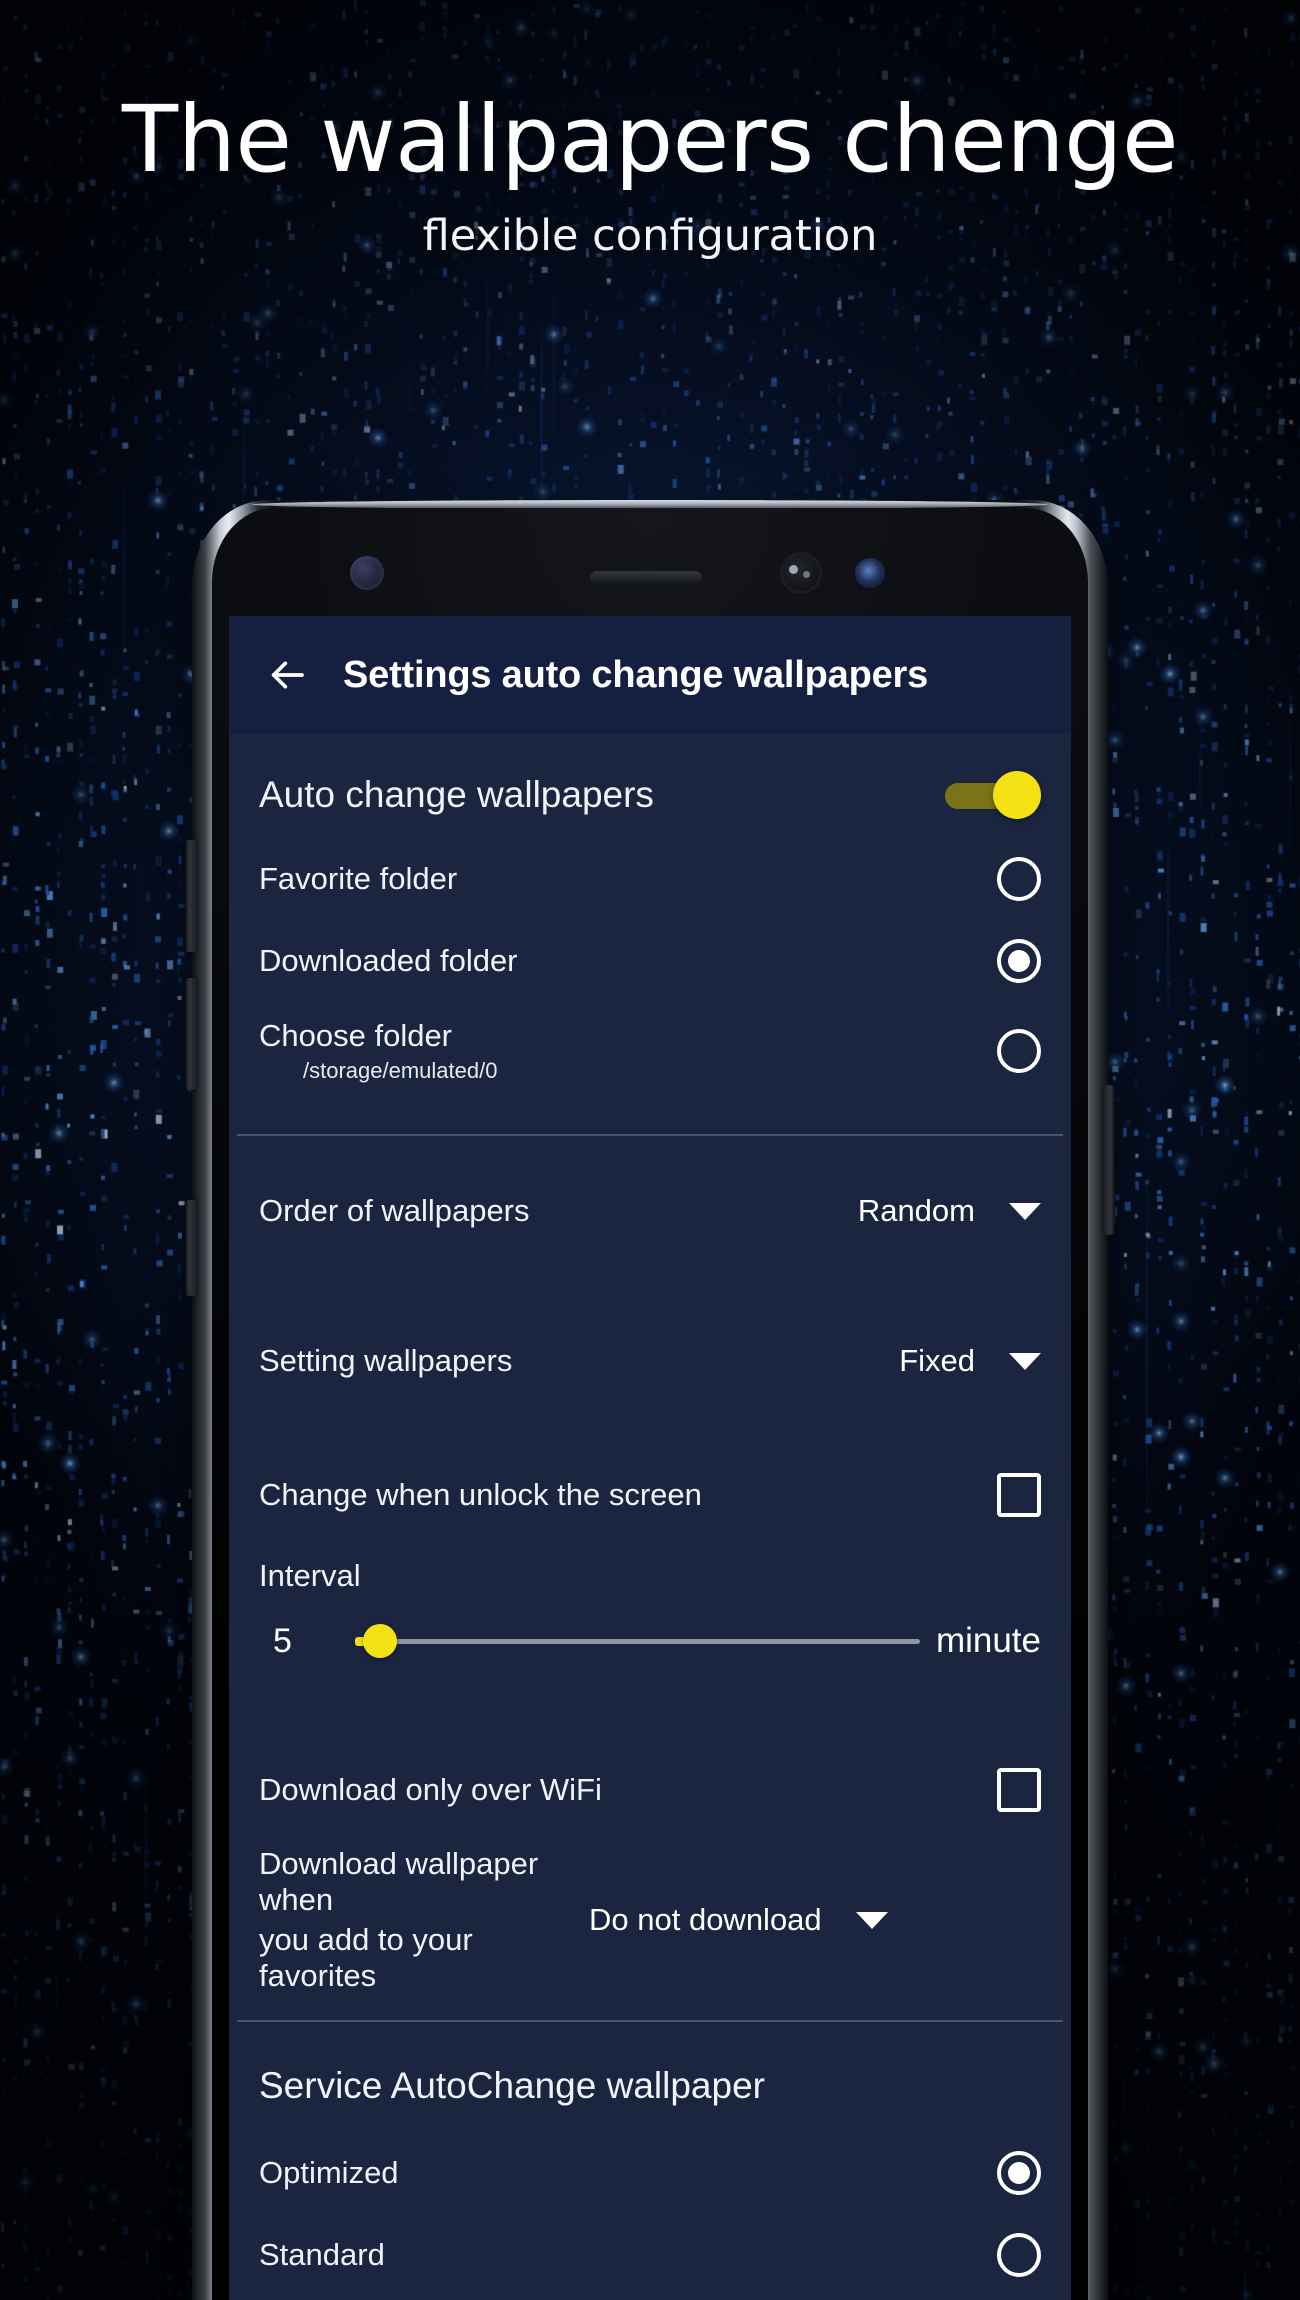 Image resolution: width=1300 pixels, height=2300 pixels. I want to click on row-order-of-wallpapers: Order of wallpapers Random, so click(650, 1211).